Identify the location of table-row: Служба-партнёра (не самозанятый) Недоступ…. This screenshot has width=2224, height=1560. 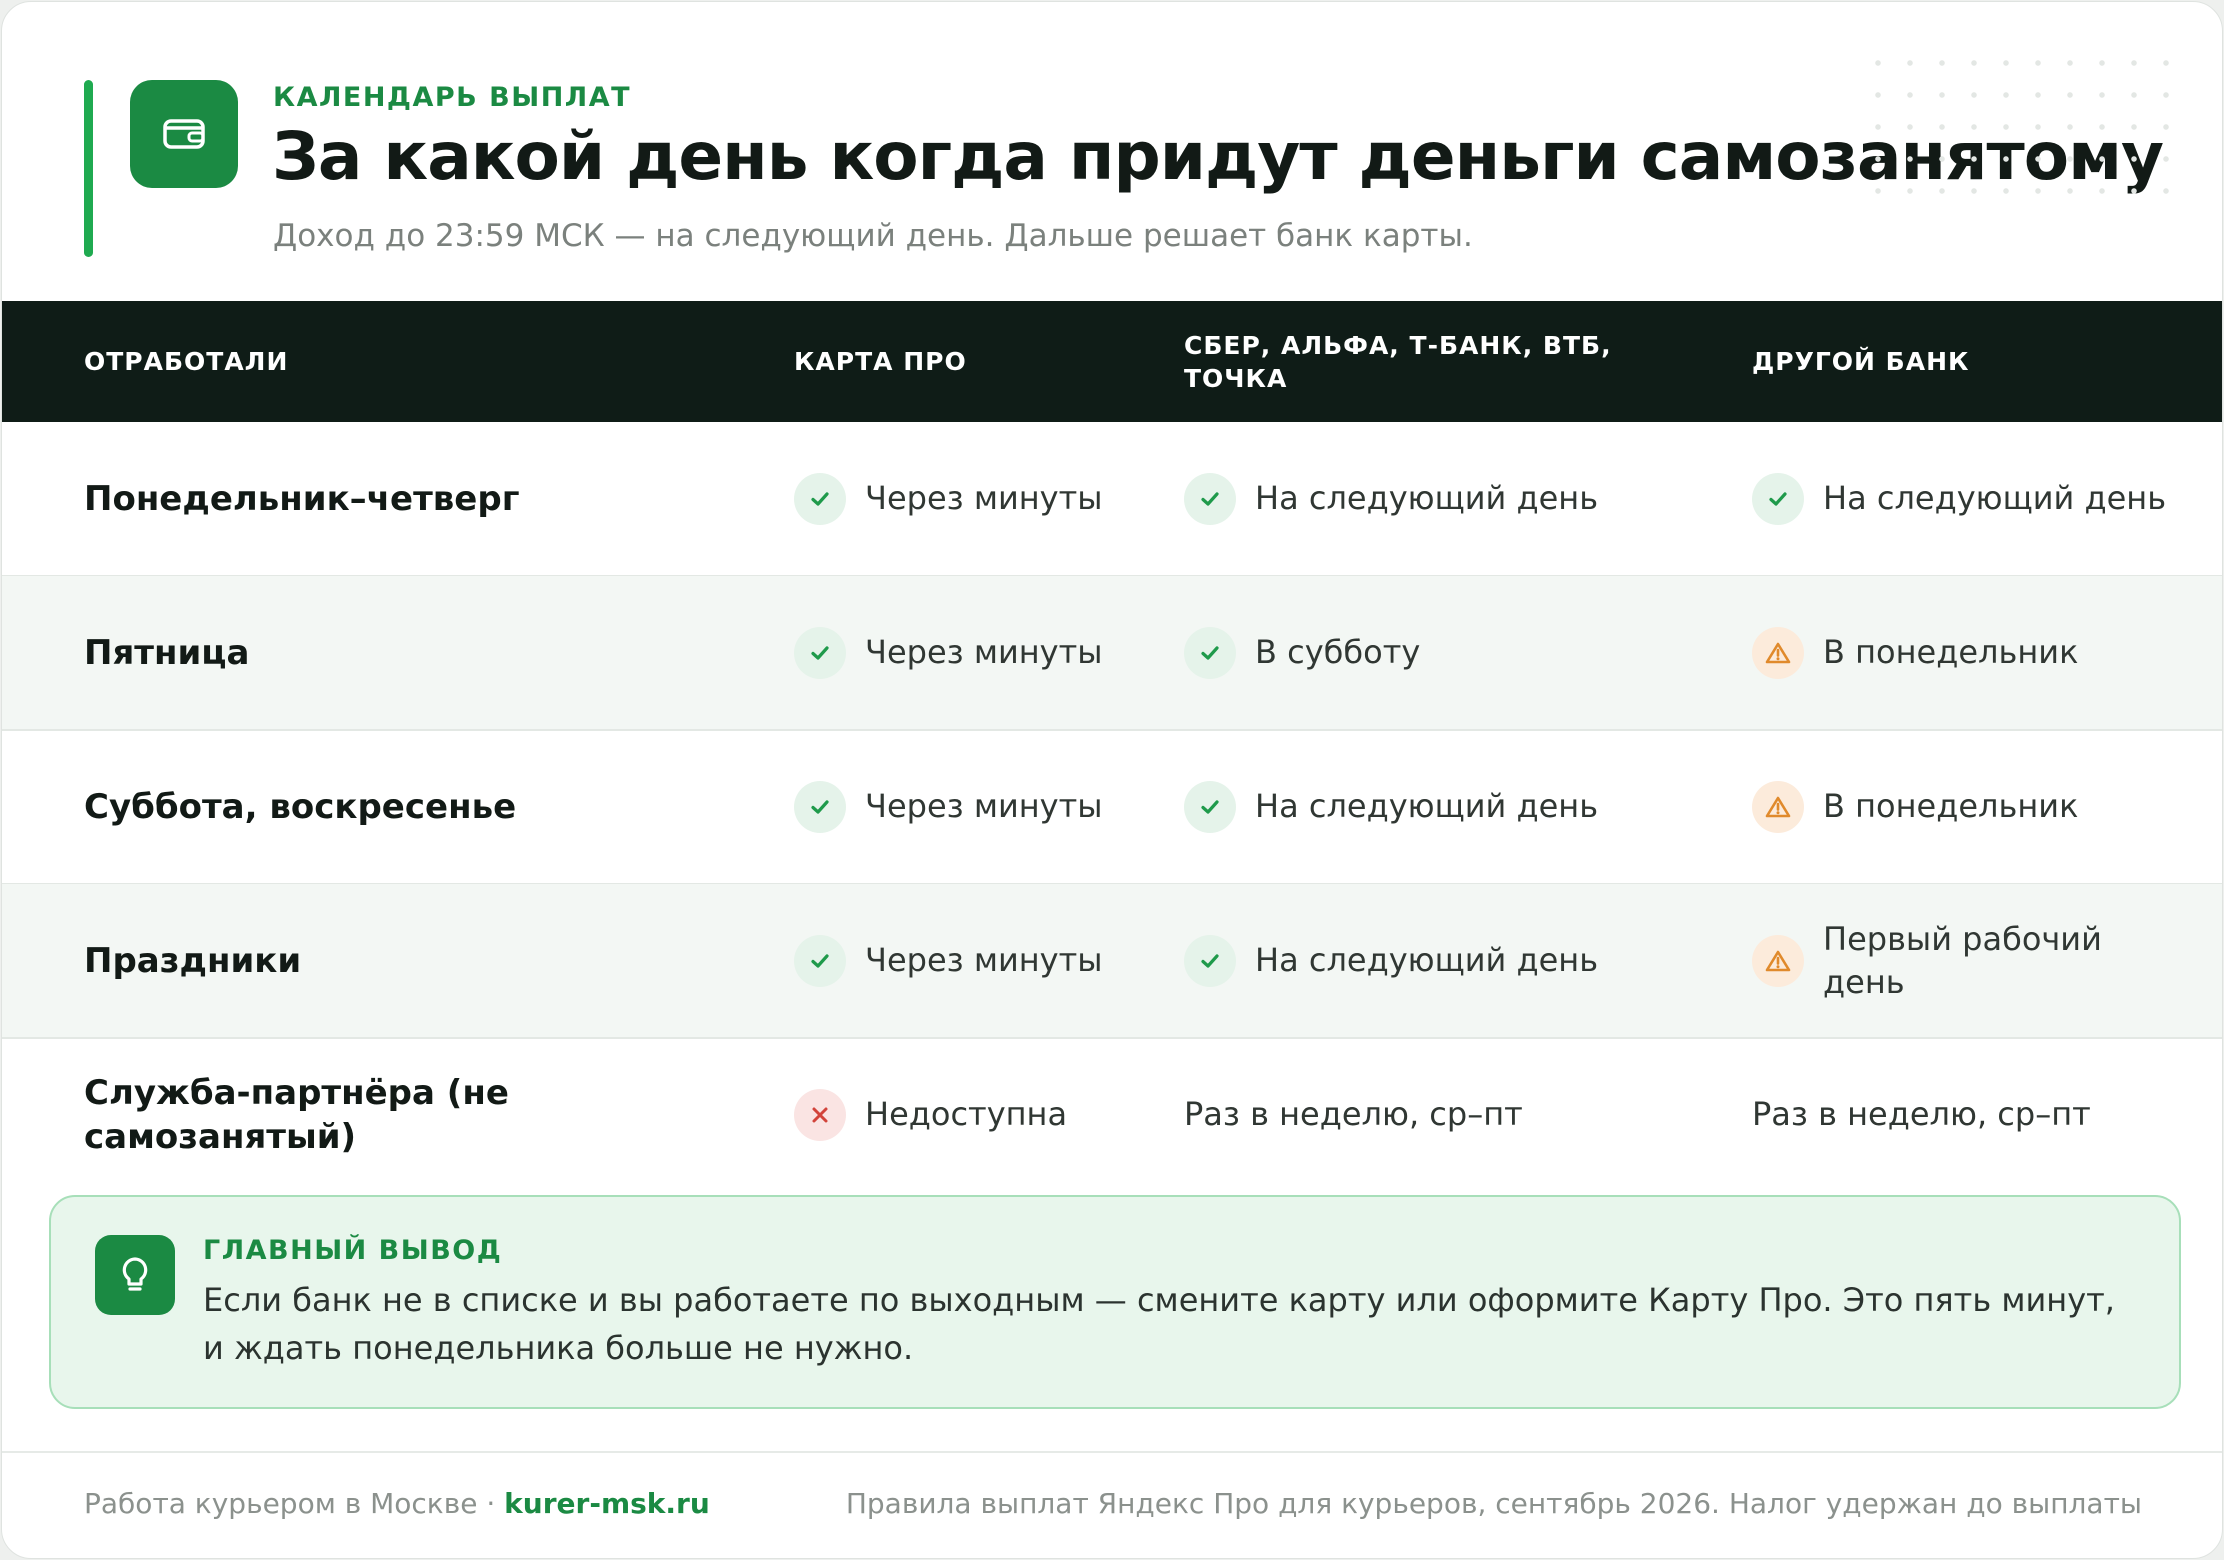
(1112, 1114).